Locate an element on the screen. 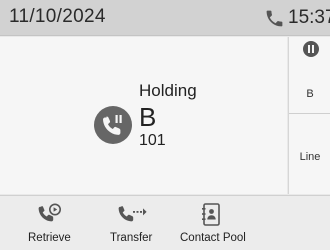 The height and width of the screenshot is (250, 330). status-clock: 15:37 is located at coordinates (297, 18).